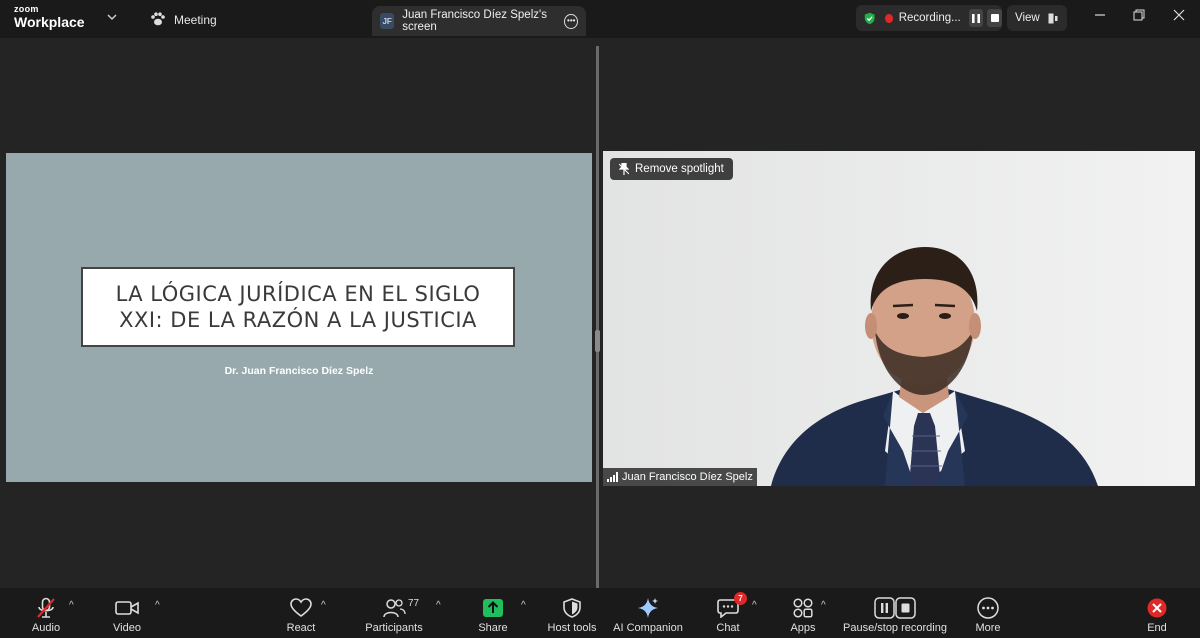  Describe the element at coordinates (1179, 16) in the screenshot. I see `close-icon` at that location.